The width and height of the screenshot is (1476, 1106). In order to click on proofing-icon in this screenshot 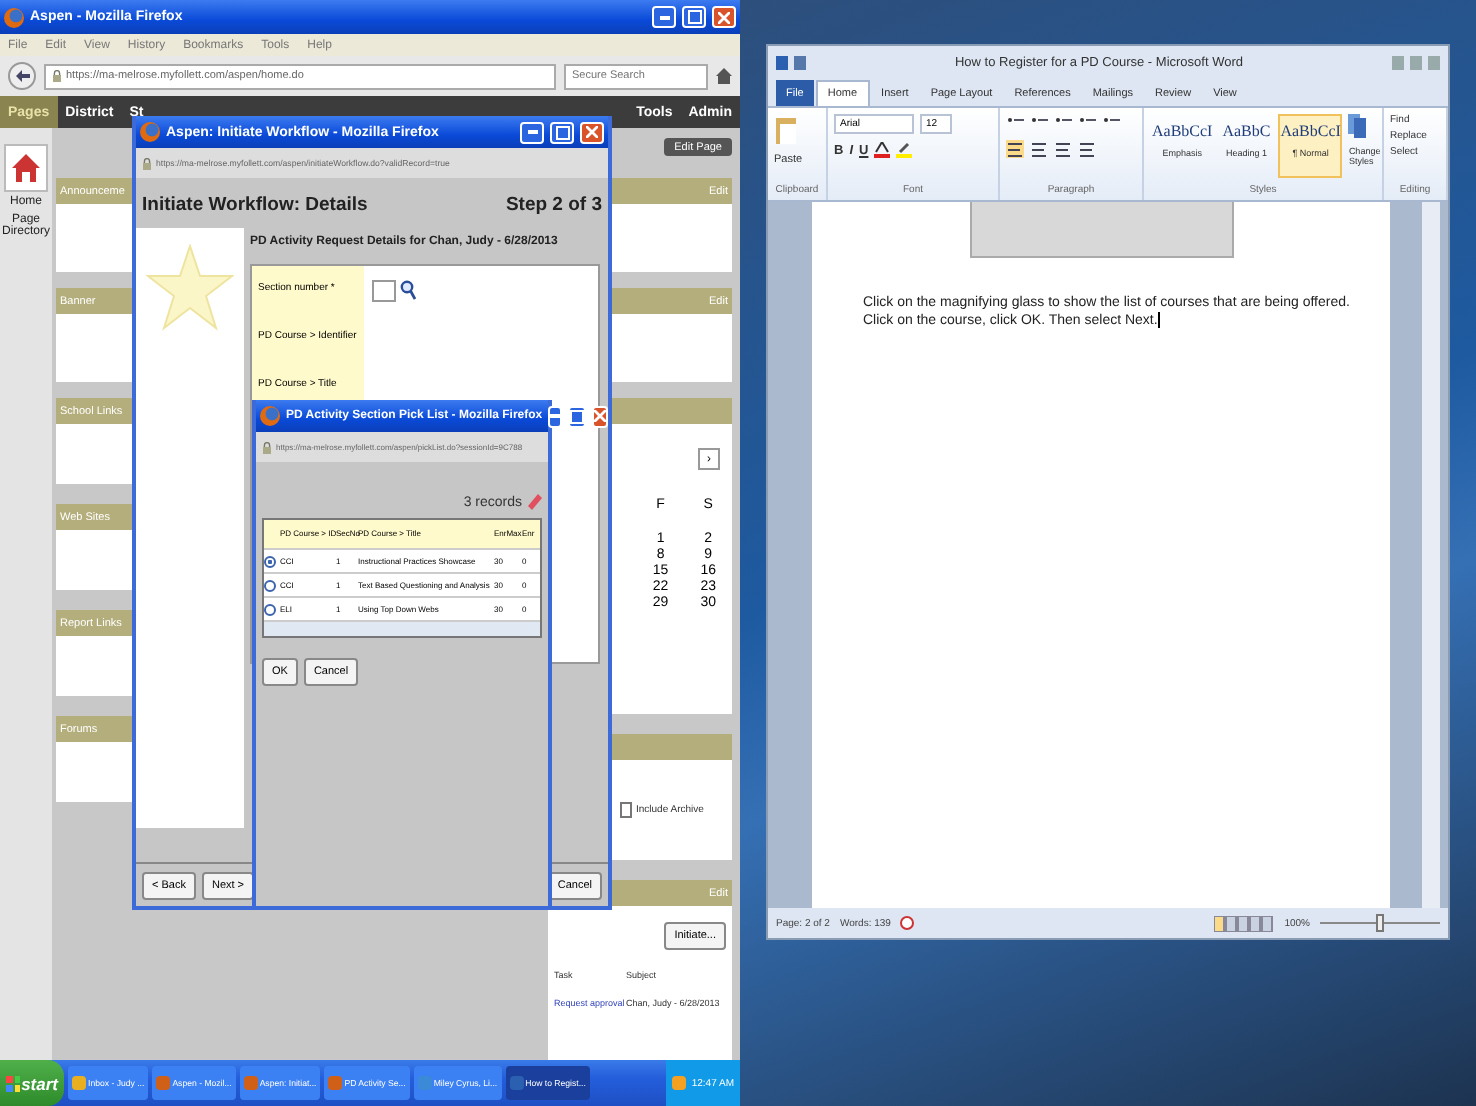, I will do `click(907, 923)`.